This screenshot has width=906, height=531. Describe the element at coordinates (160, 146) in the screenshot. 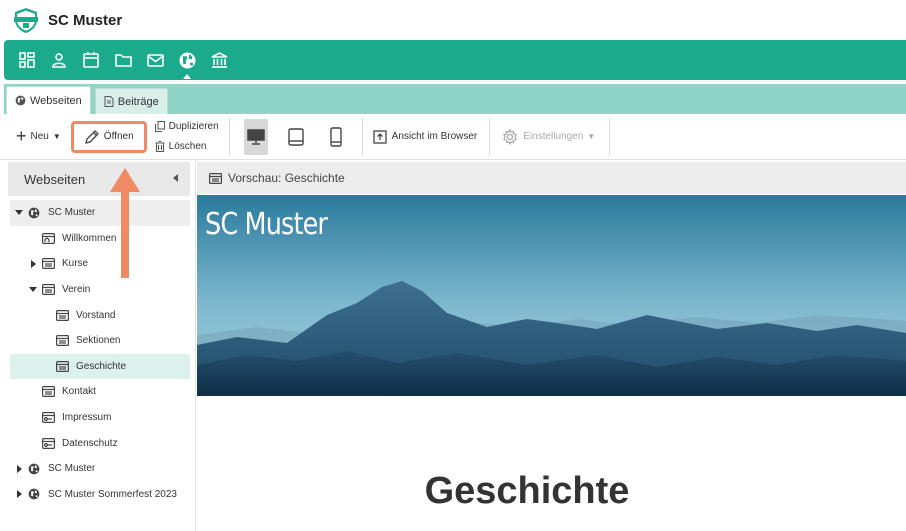

I see `trash-icon` at that location.